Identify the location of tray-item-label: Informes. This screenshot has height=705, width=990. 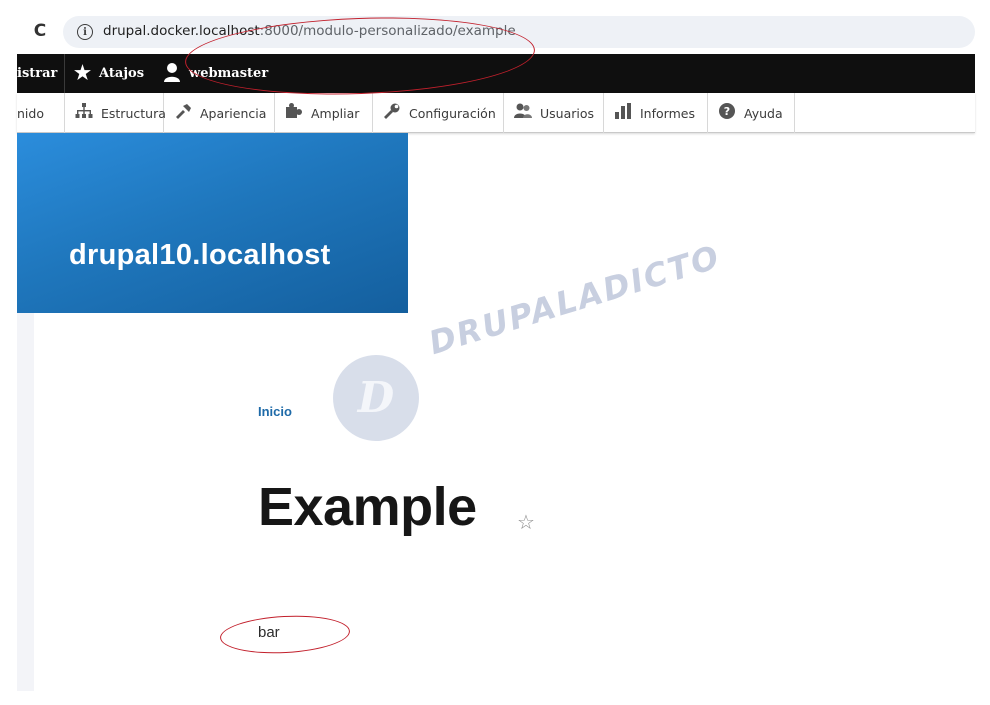
(667, 113).